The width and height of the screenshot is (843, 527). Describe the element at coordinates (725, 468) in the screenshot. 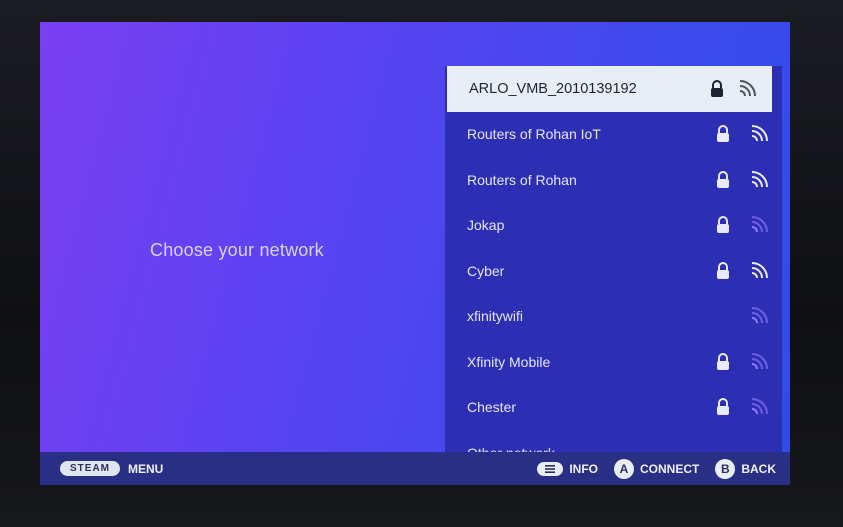

I see `b-button-icon: B` at that location.